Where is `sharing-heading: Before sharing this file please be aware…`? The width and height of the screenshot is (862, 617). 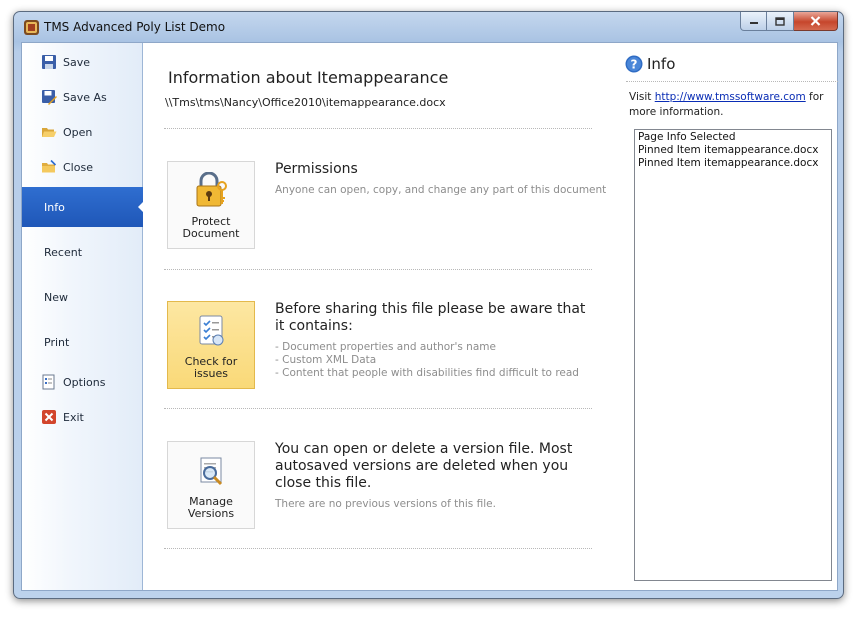
sharing-heading: Before sharing this file please be aware… is located at coordinates (430, 317).